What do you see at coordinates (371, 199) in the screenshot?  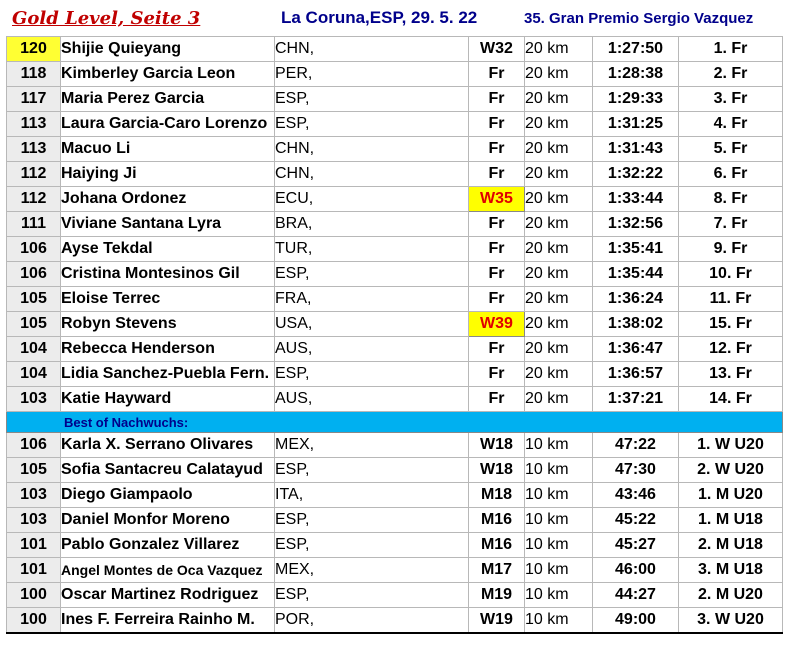 I see `country-cell: ECU,` at bounding box center [371, 199].